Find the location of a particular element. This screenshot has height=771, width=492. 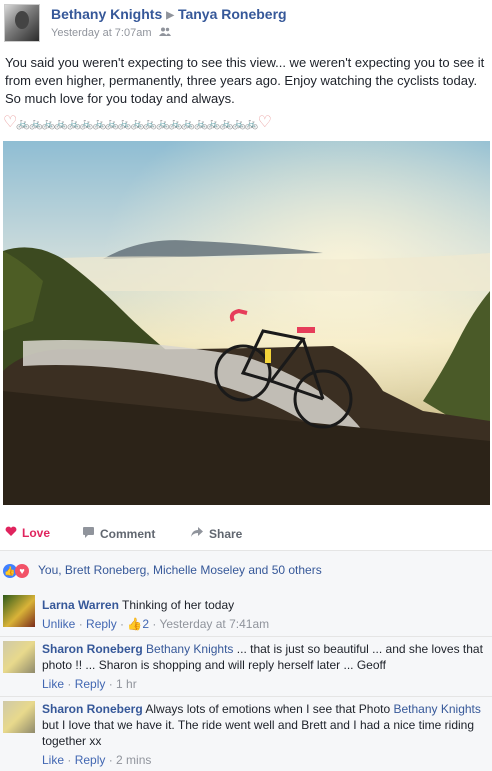

comment-body: Larna Warren Thinking of her today is located at coordinates (265, 605).